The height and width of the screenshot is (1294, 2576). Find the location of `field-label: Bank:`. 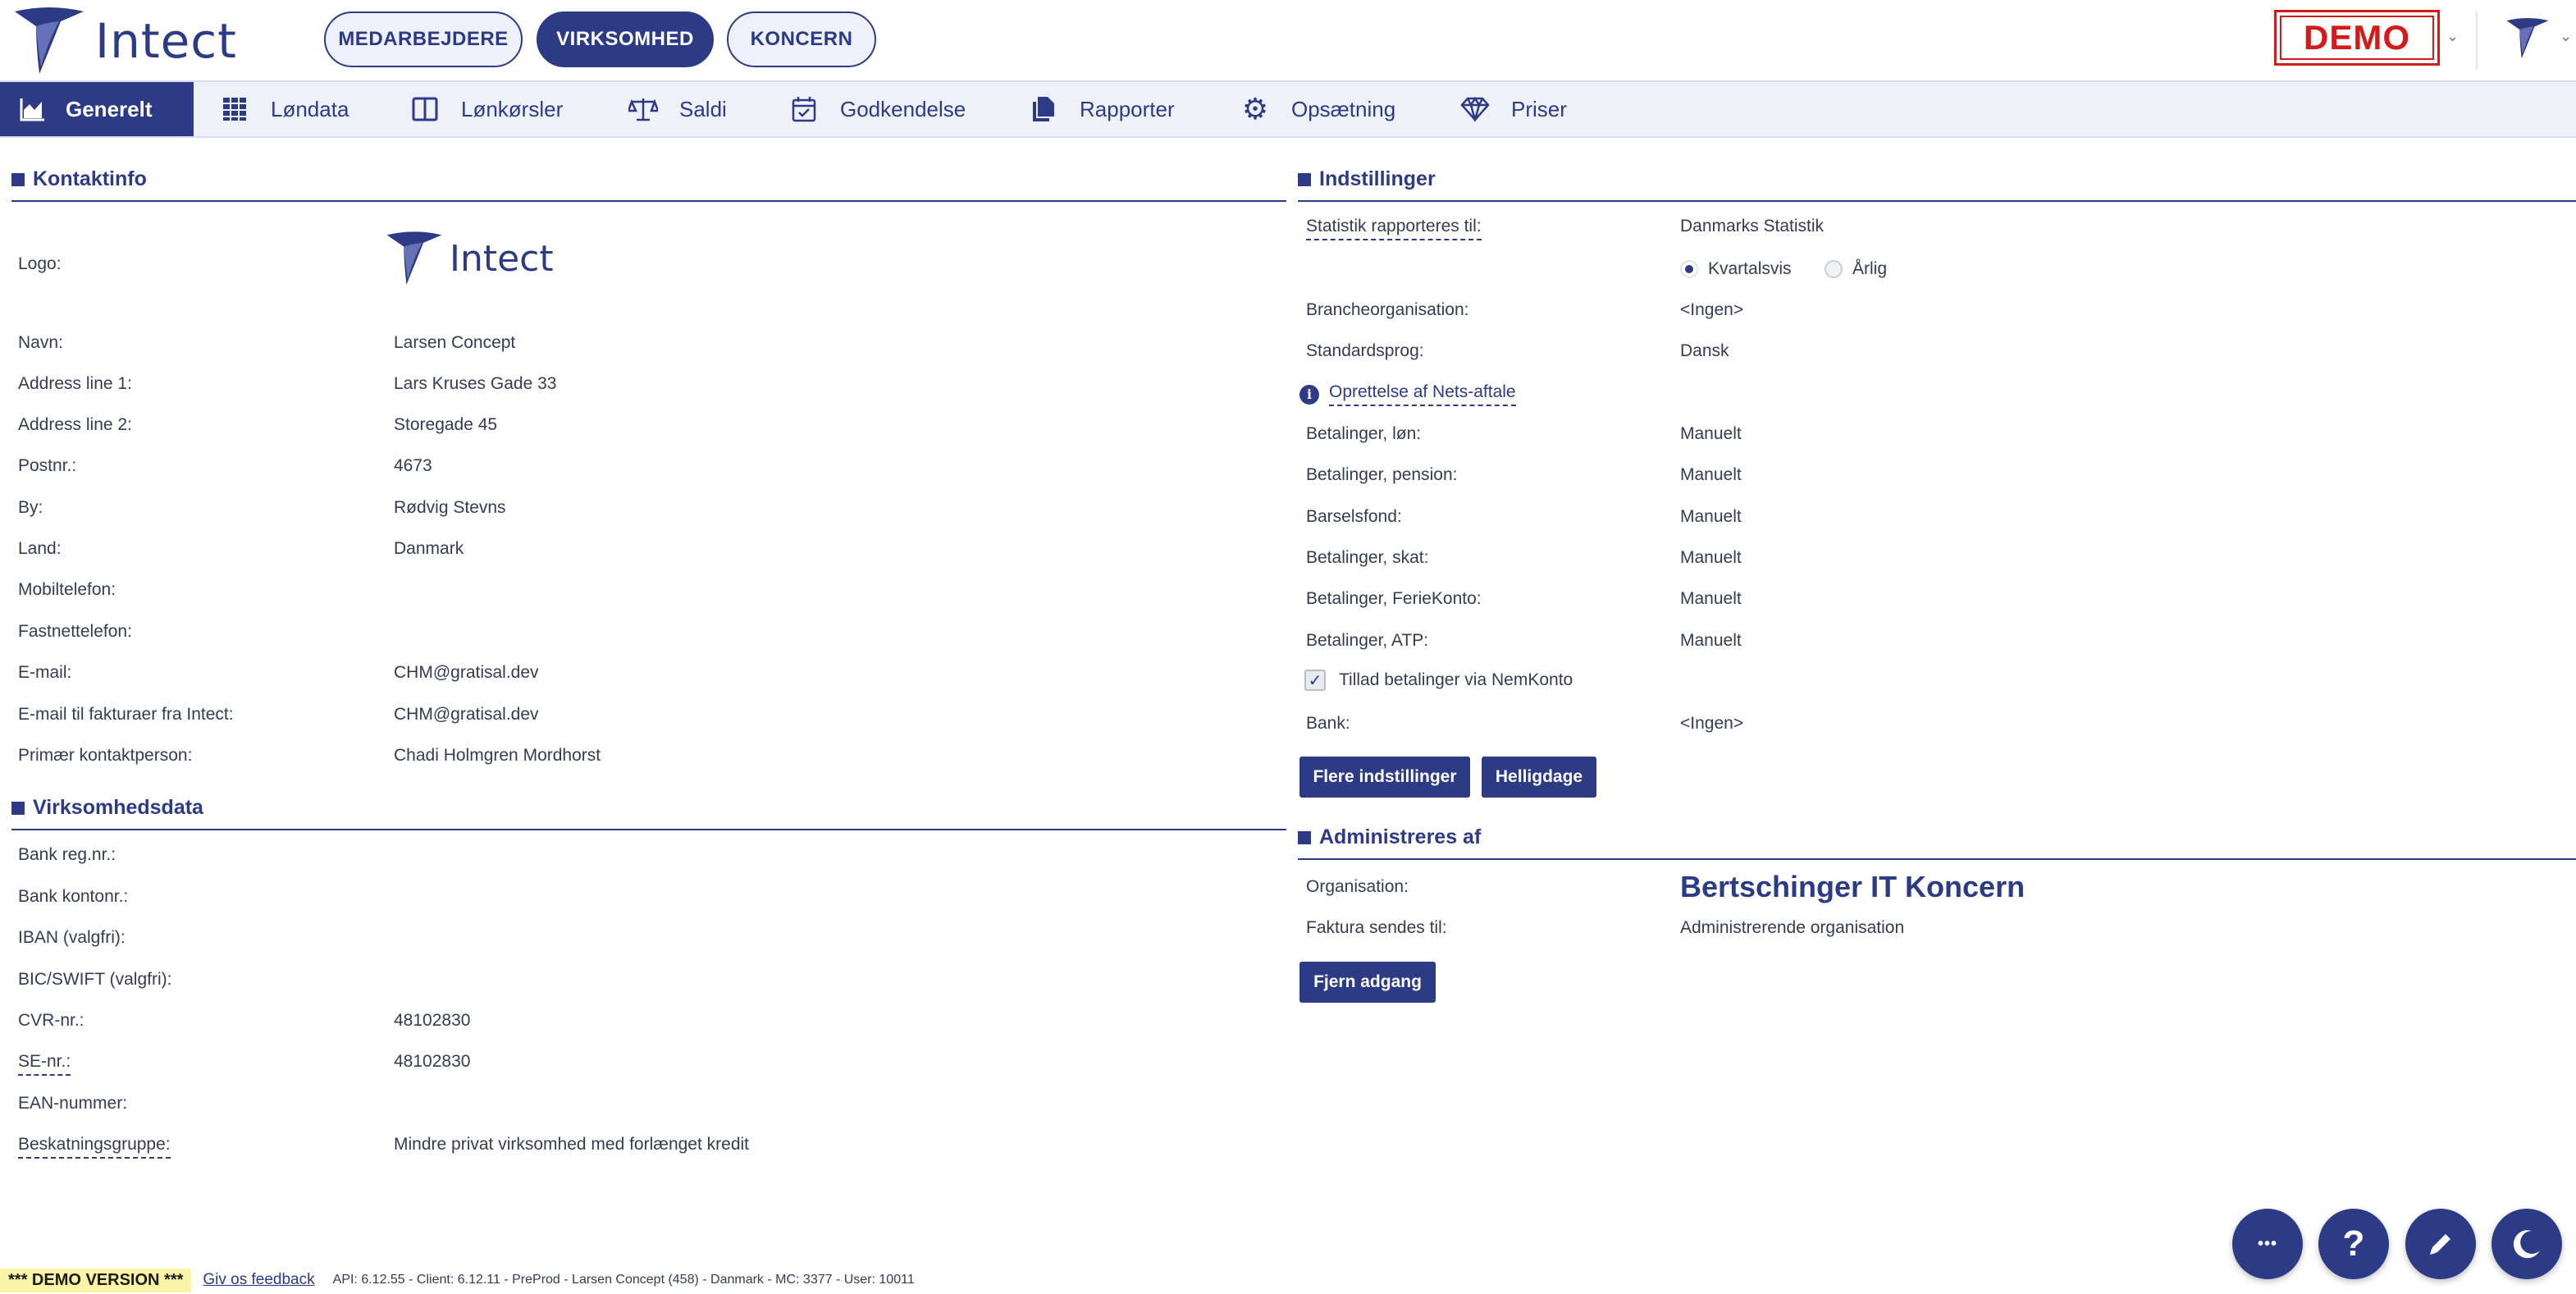

field-label: Bank: is located at coordinates (1328, 723).